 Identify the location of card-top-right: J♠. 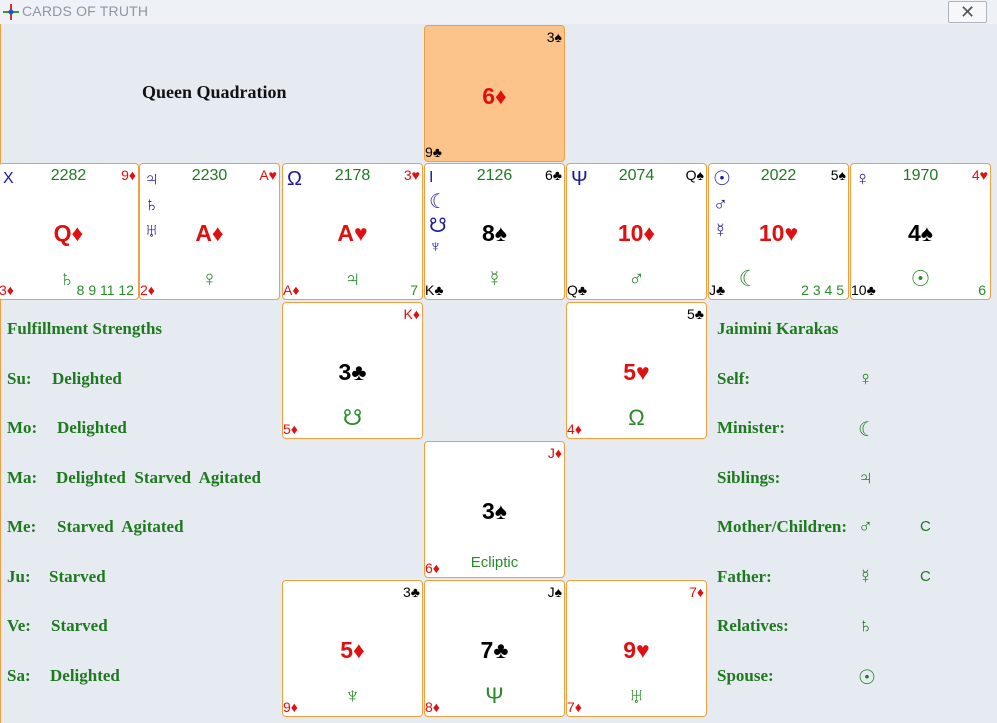
(554, 592).